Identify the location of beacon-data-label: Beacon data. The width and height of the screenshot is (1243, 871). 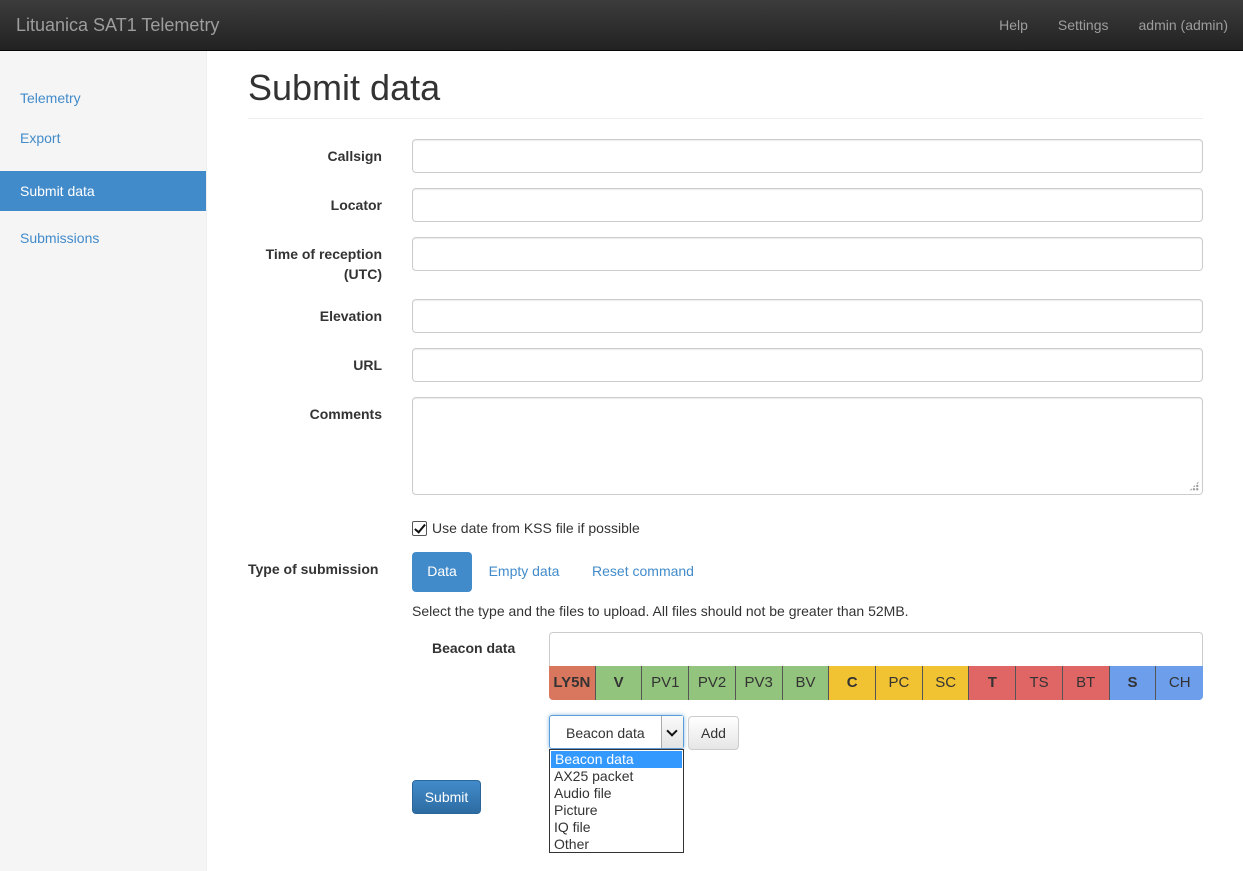
(474, 648).